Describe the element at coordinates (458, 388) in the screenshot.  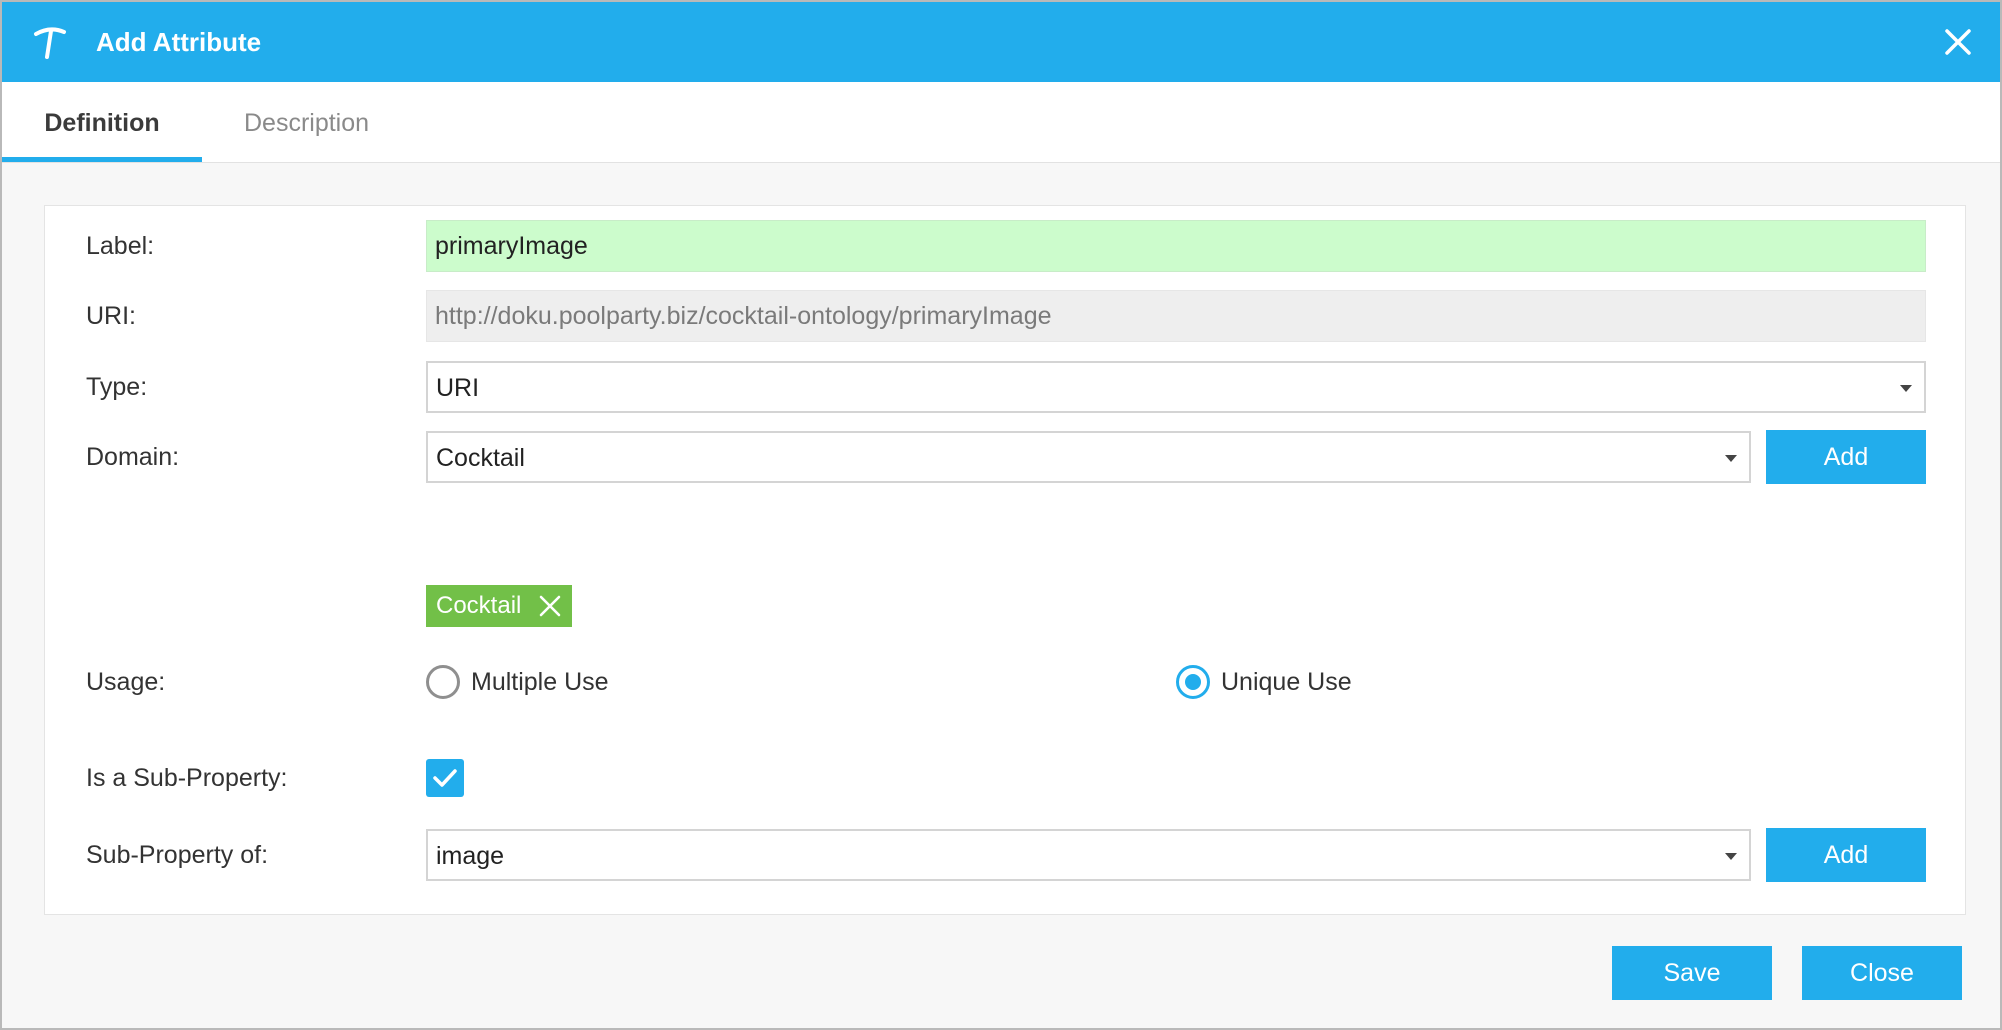
I see `type-select-value: URI` at that location.